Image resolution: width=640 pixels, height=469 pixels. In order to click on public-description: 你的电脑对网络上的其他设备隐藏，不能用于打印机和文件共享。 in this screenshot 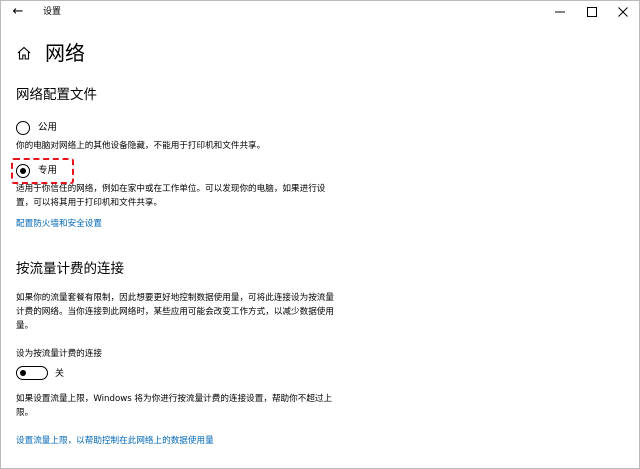, I will do `click(141, 146)`.